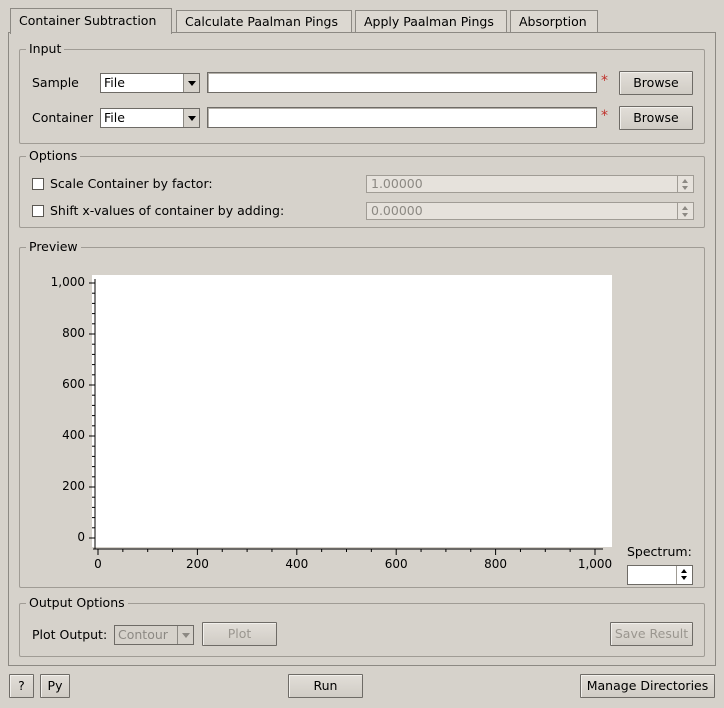 The image size is (724, 708). I want to click on y-tick-label: 400, so click(73, 435).